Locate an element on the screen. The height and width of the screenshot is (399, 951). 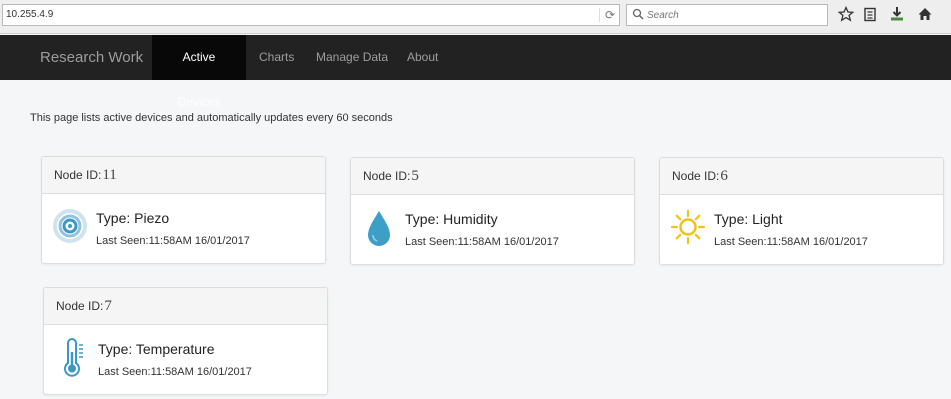
device-type: Type: Humidity is located at coordinates (451, 219).